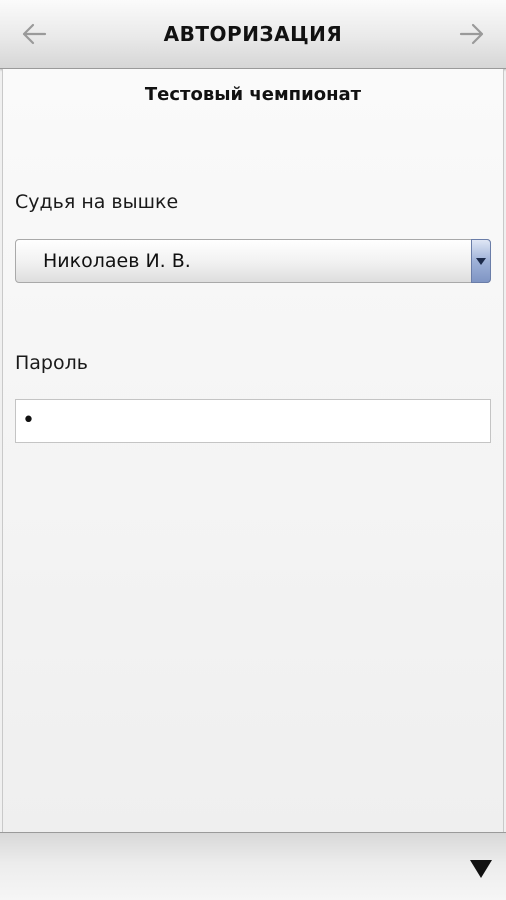 Image resolution: width=506 pixels, height=900 pixels. Describe the element at coordinates (253, 261) in the screenshot. I see `judge-select: Николаев И. В.` at that location.